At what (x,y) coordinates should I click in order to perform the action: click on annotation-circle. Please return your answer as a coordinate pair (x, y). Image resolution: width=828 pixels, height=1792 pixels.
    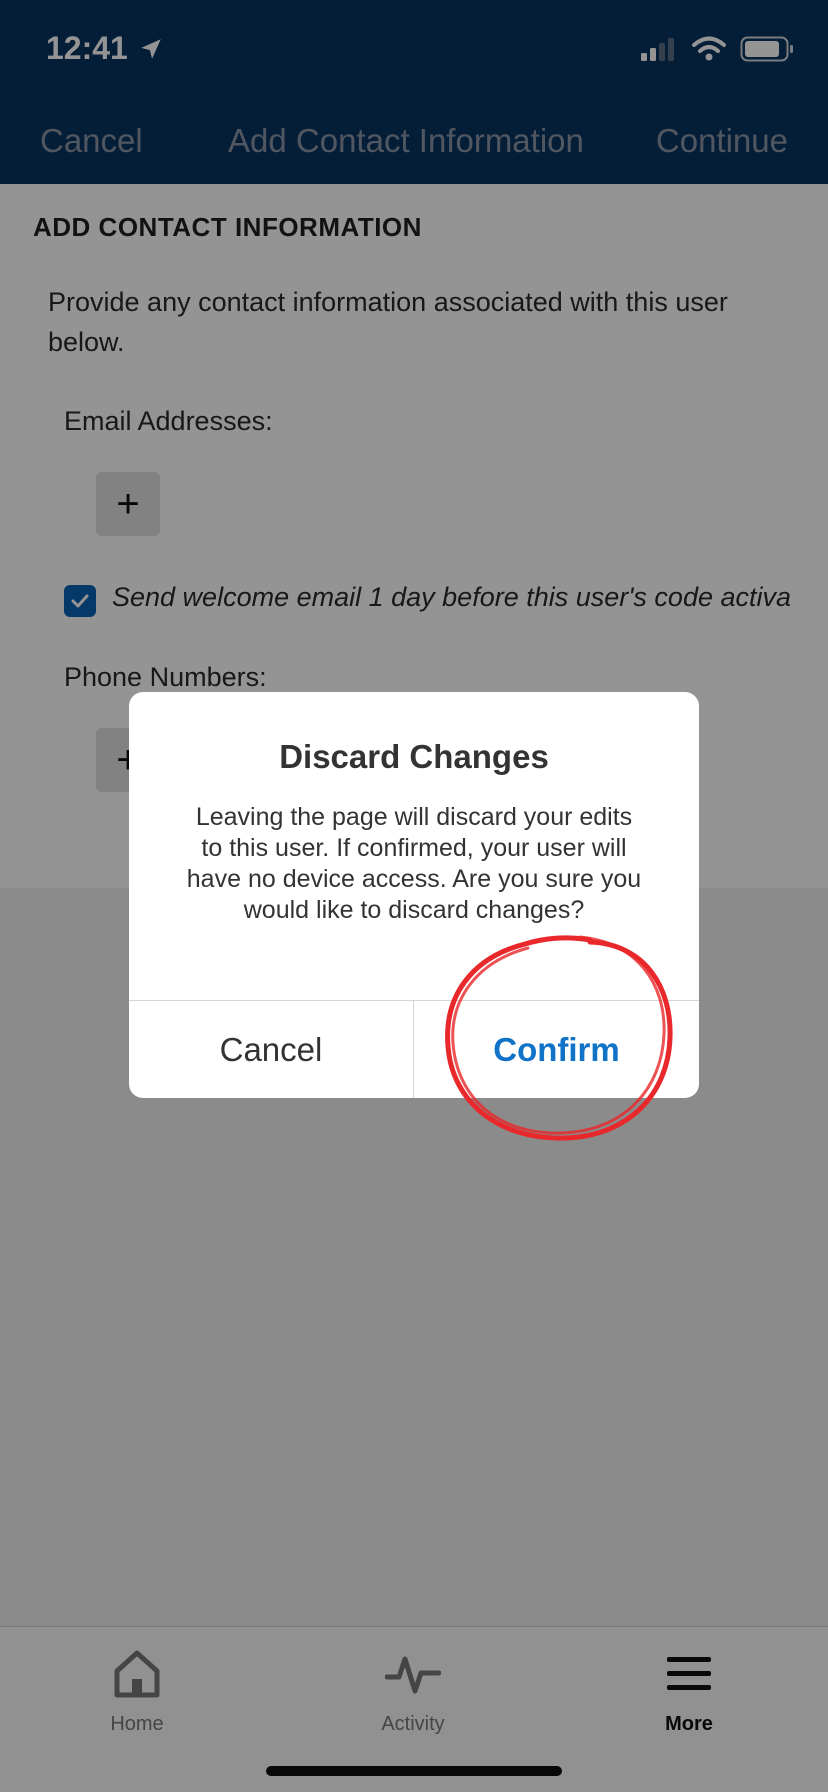
    Looking at the image, I should click on (559, 1038).